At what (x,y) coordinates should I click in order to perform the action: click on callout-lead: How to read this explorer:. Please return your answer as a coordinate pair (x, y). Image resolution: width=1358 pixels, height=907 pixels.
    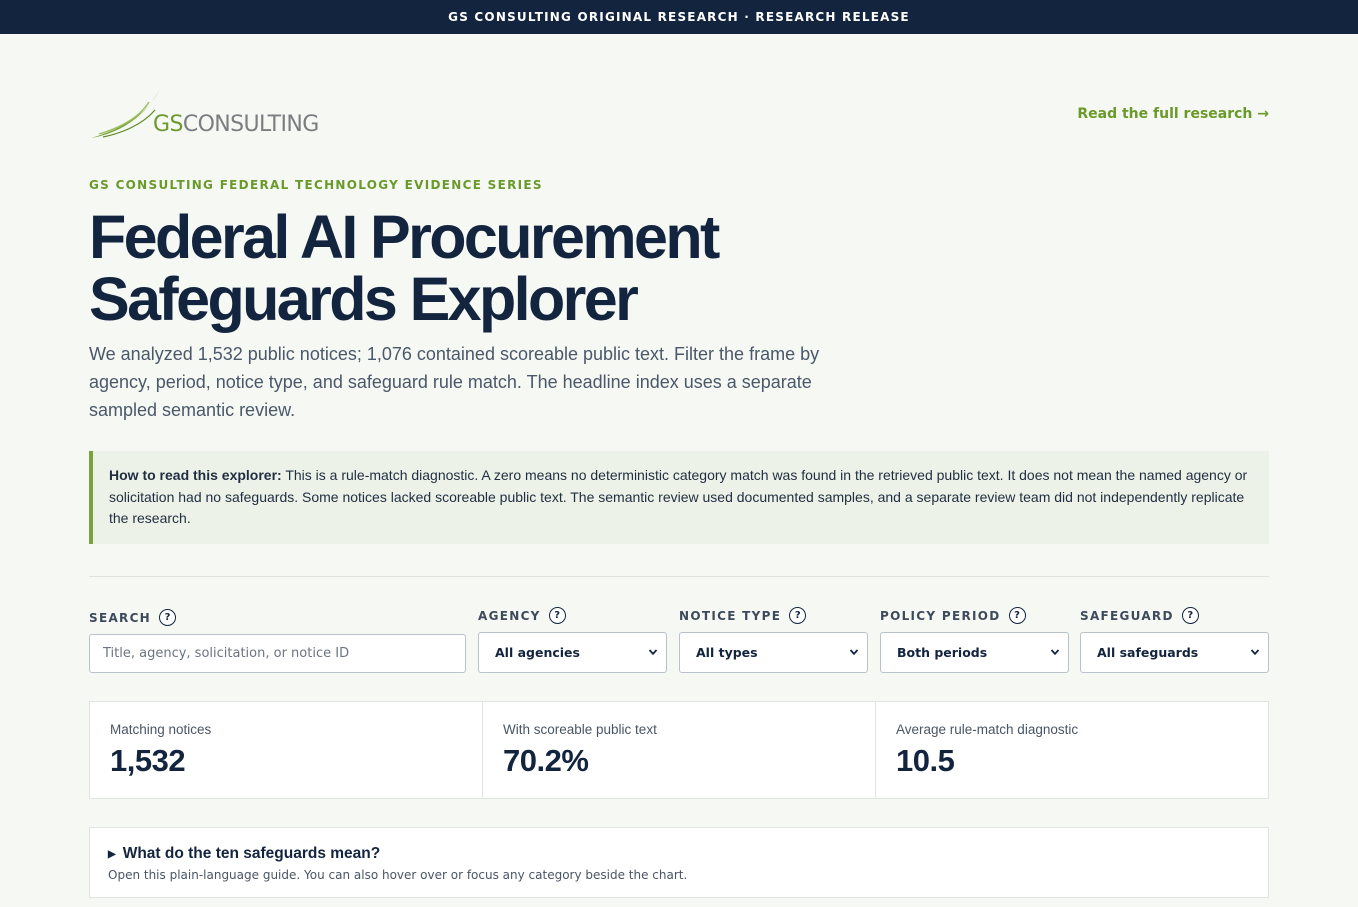
    Looking at the image, I should click on (195, 475).